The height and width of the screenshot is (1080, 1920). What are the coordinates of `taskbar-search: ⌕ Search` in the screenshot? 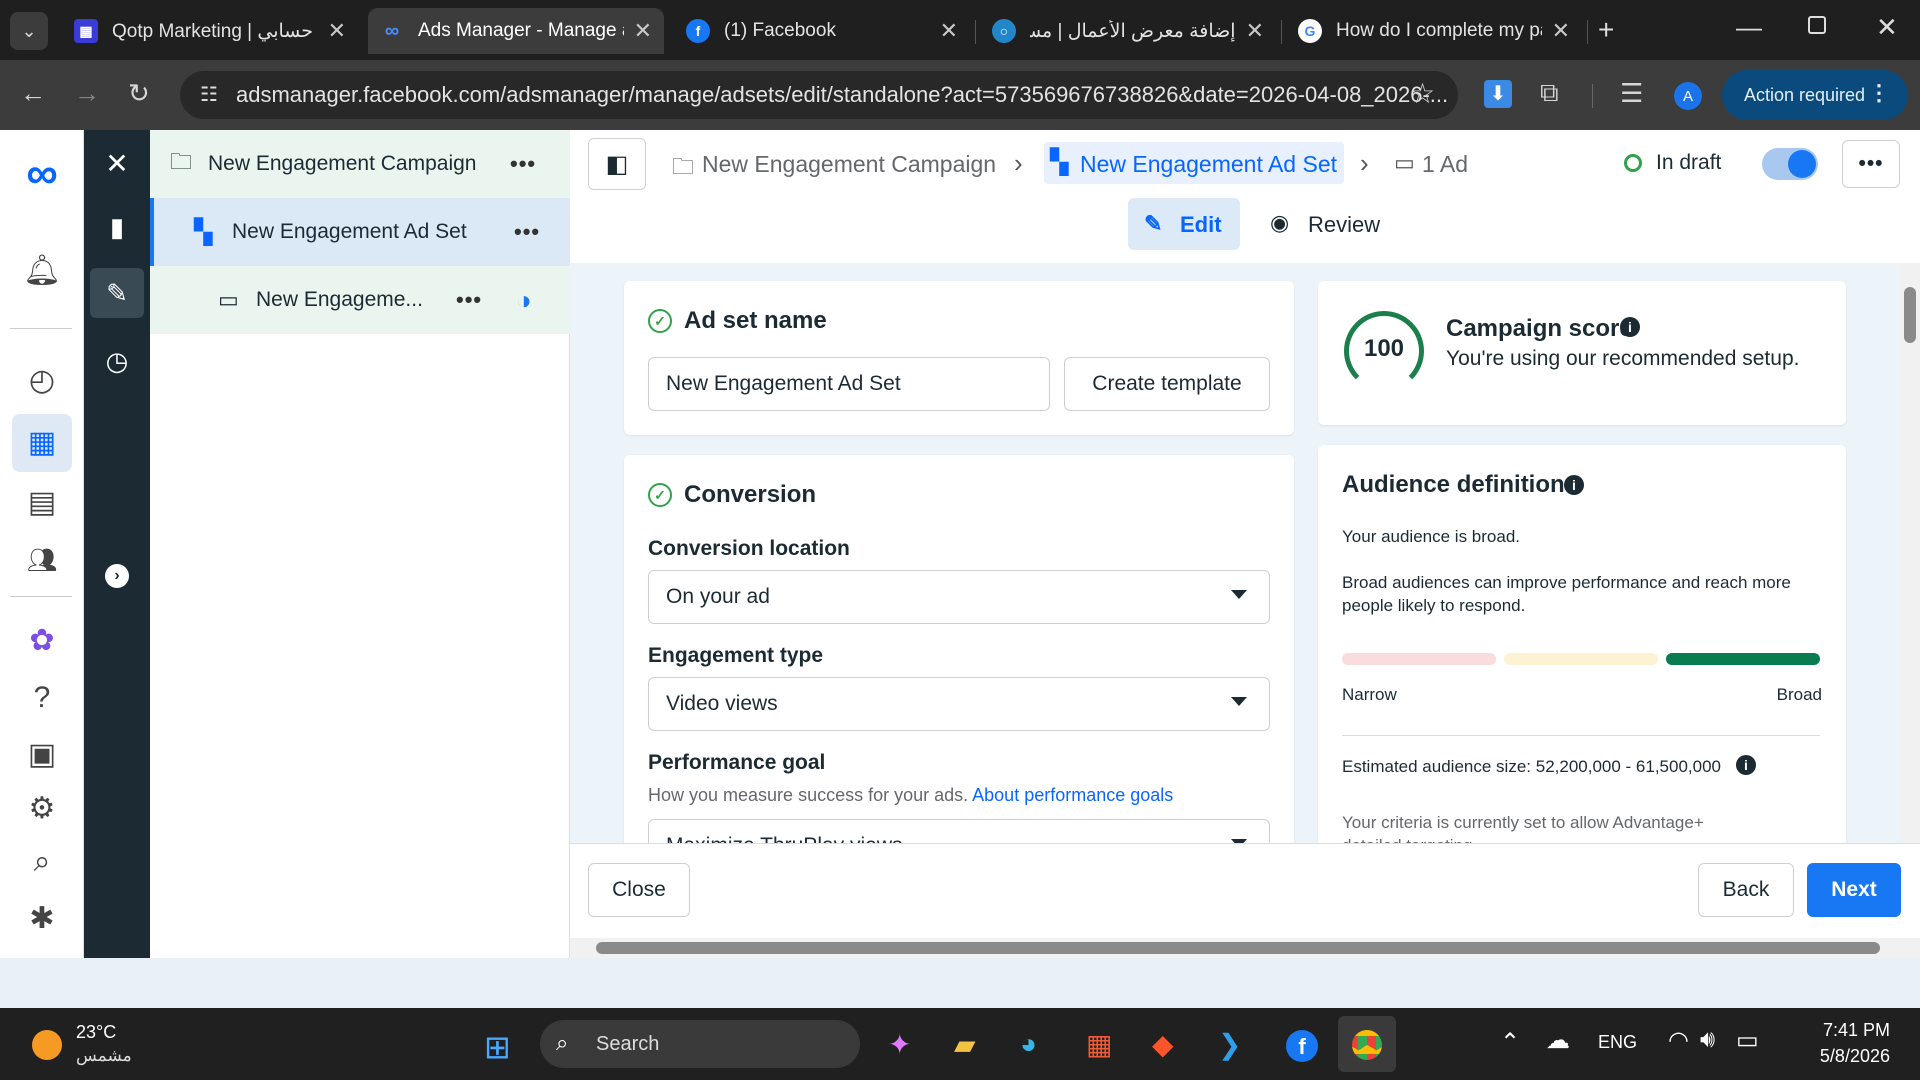 It's located at (700, 1044).